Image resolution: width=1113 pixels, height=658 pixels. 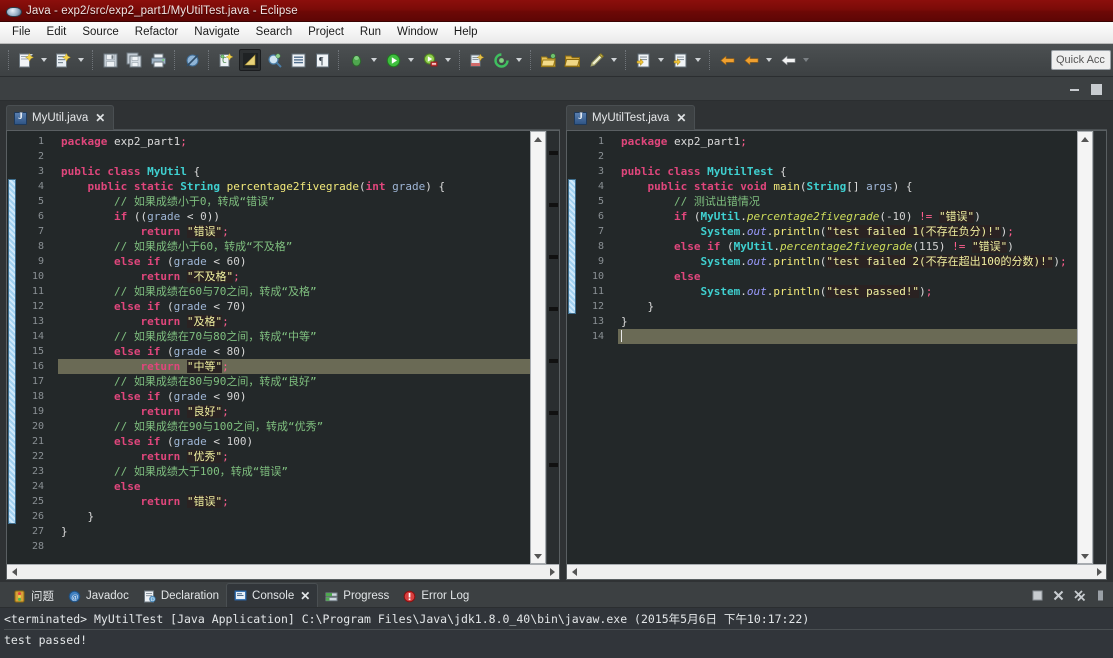 I want to click on close-console-button, so click(x=1058, y=595).